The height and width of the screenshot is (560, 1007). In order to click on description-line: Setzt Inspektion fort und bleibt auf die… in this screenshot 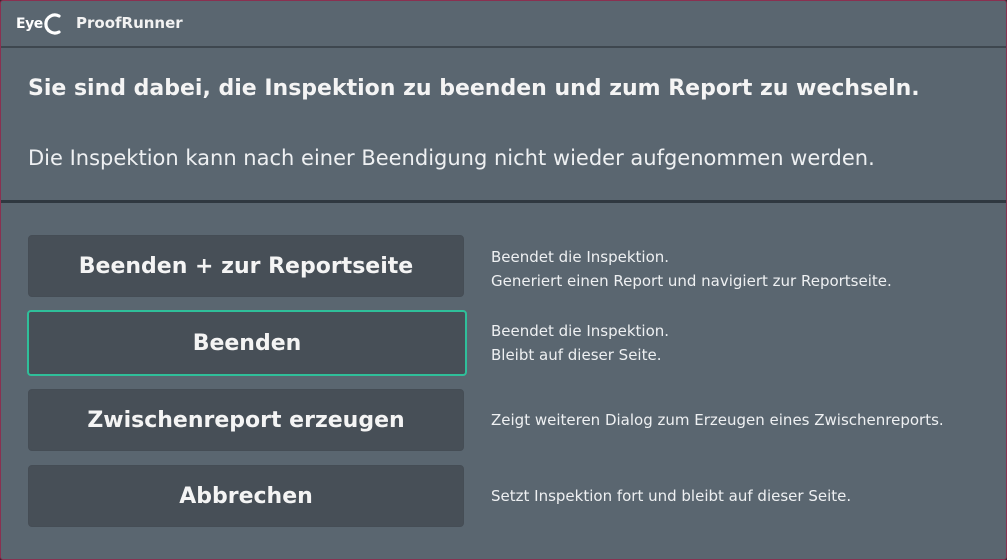, I will do `click(671, 496)`.